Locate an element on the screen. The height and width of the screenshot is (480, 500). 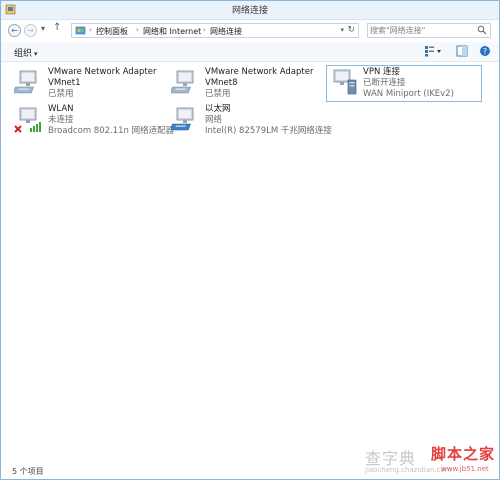
connection-subname: 未连接 is located at coordinates (61, 120).